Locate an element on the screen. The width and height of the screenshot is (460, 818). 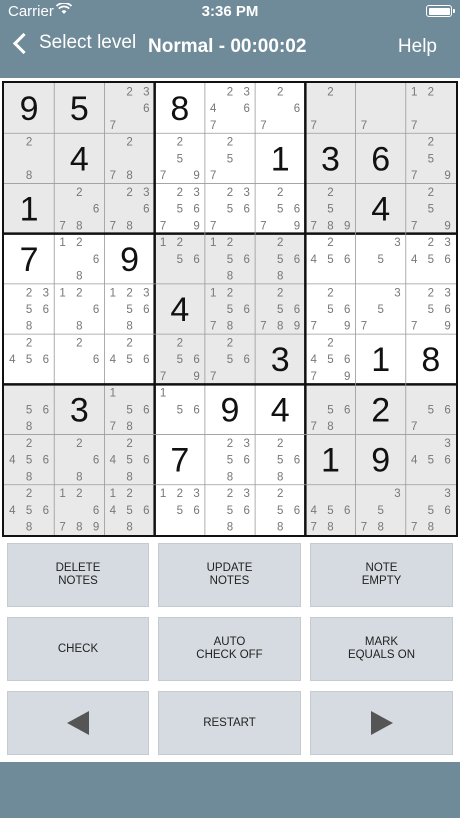
cell-r1c6: 26 7 is located at coordinates (280, 108).